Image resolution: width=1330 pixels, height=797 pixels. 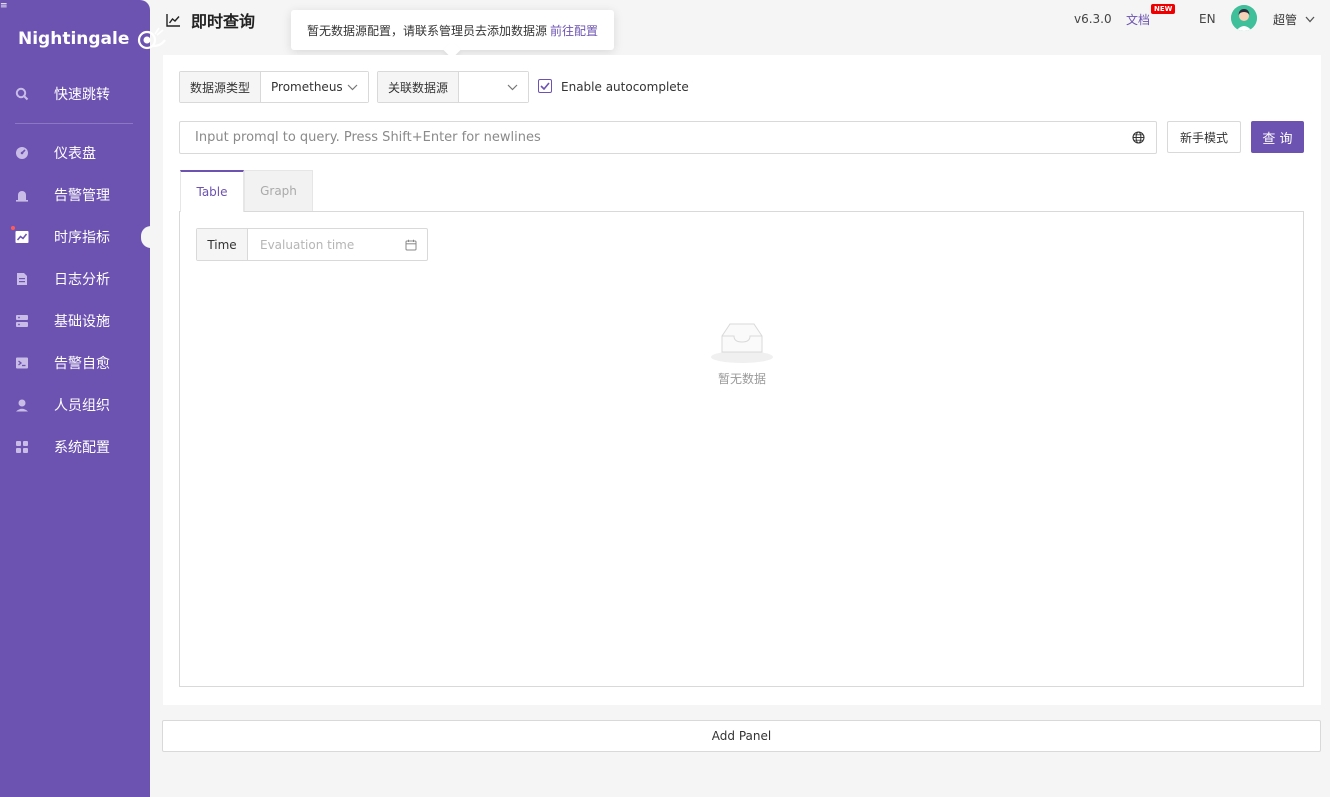 What do you see at coordinates (411, 244) in the screenshot?
I see `calendar-icon` at bounding box center [411, 244].